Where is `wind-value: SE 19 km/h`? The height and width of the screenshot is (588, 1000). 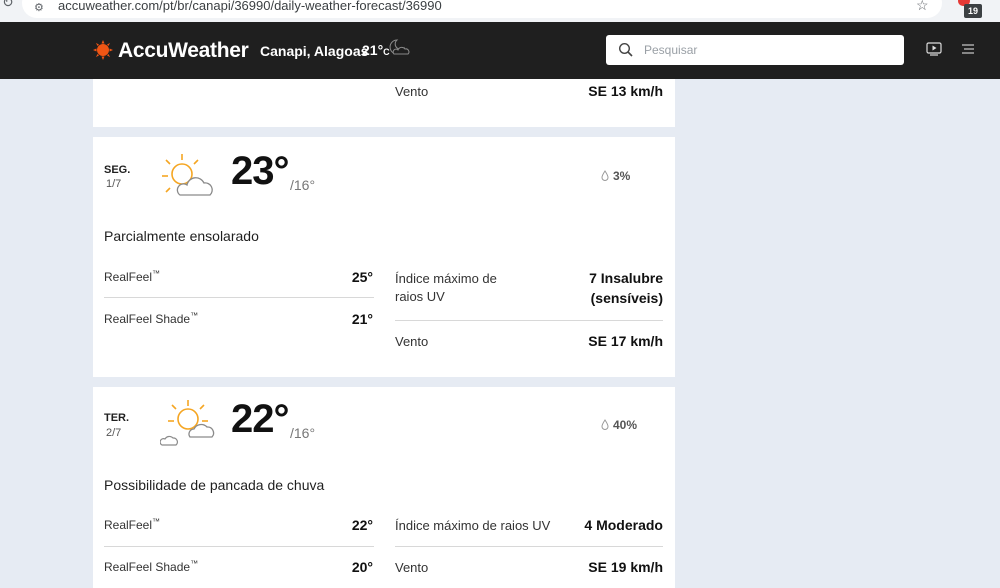
wind-value: SE 19 km/h is located at coordinates (625, 567).